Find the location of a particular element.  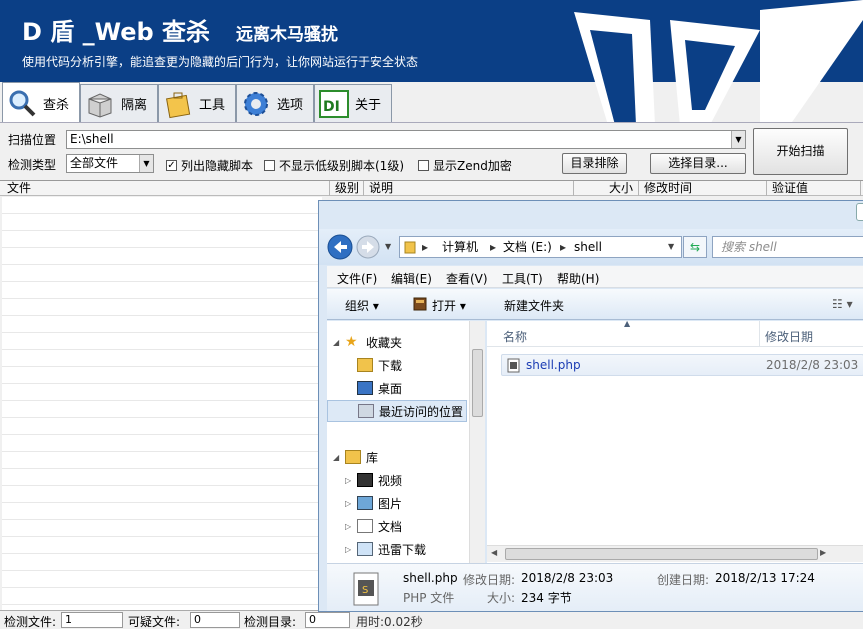

nav-downloads: 下载 is located at coordinates (379, 365).